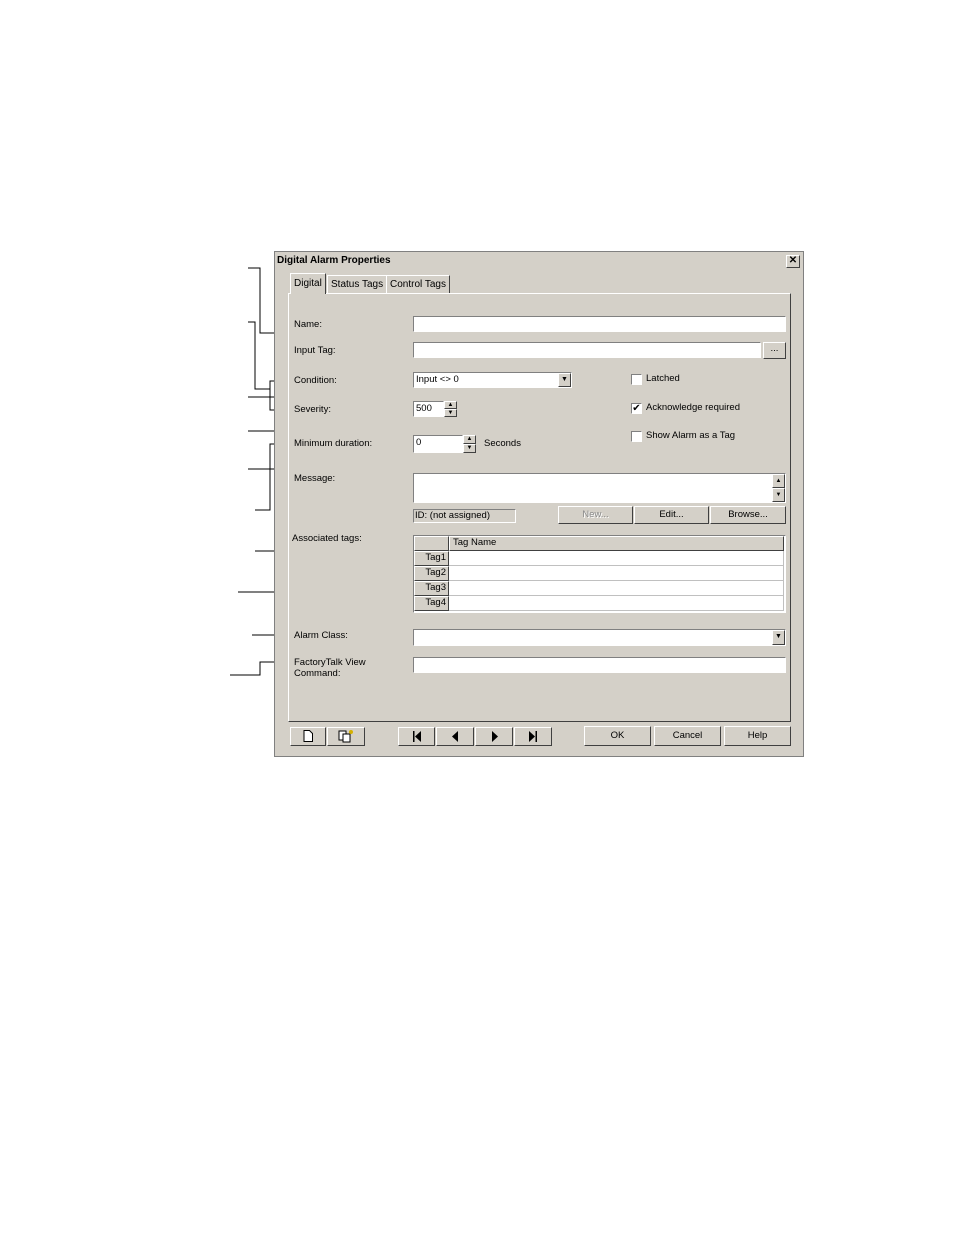  I want to click on first-record-icon, so click(416, 736).